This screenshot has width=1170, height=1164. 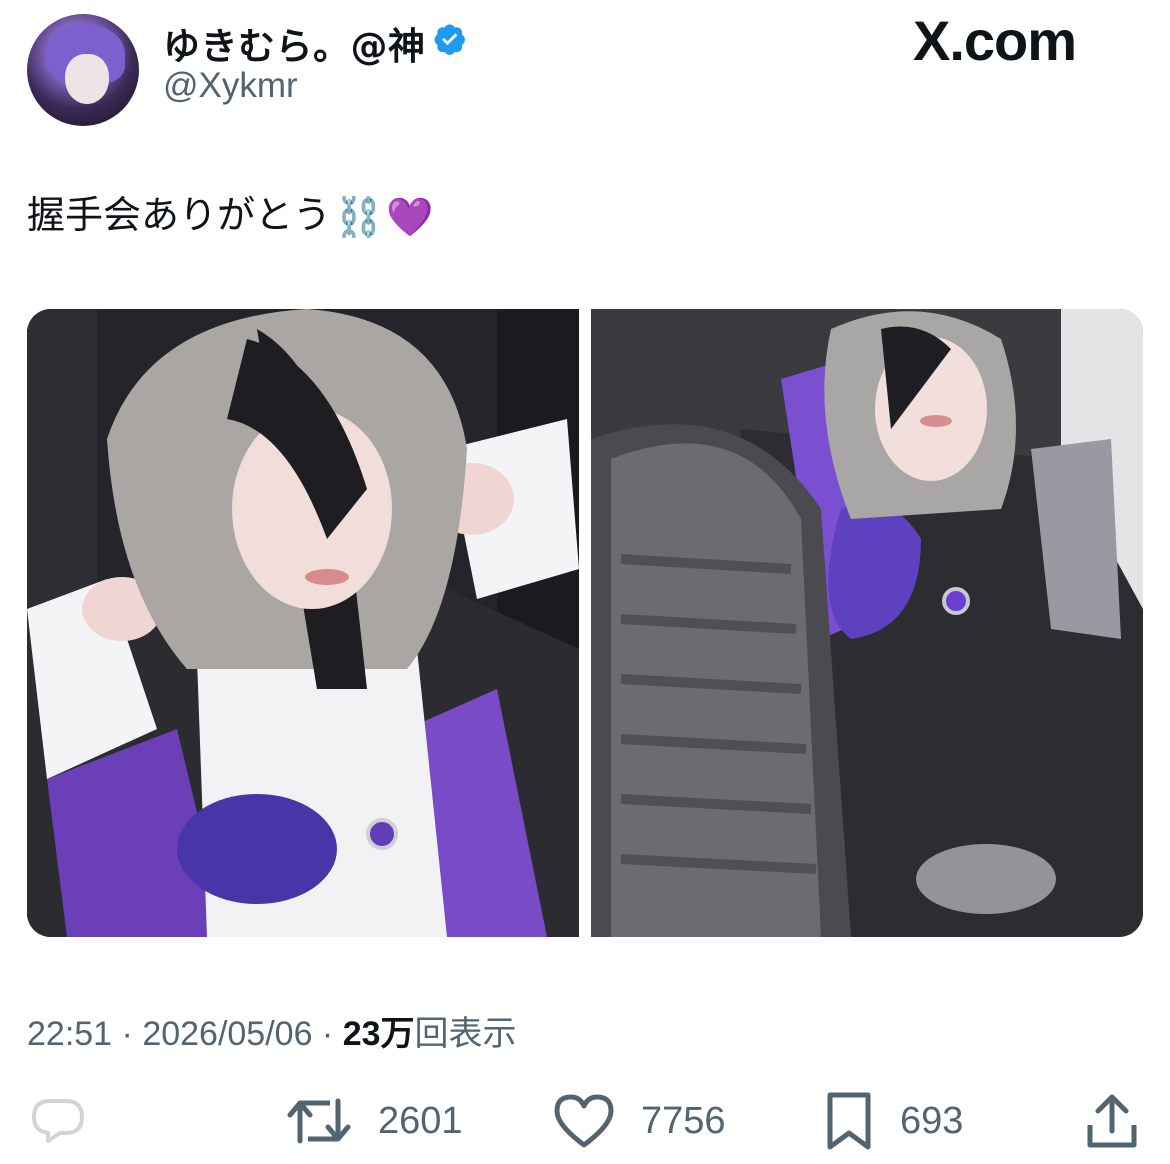 I want to click on share-icon, so click(x=1112, y=1121).